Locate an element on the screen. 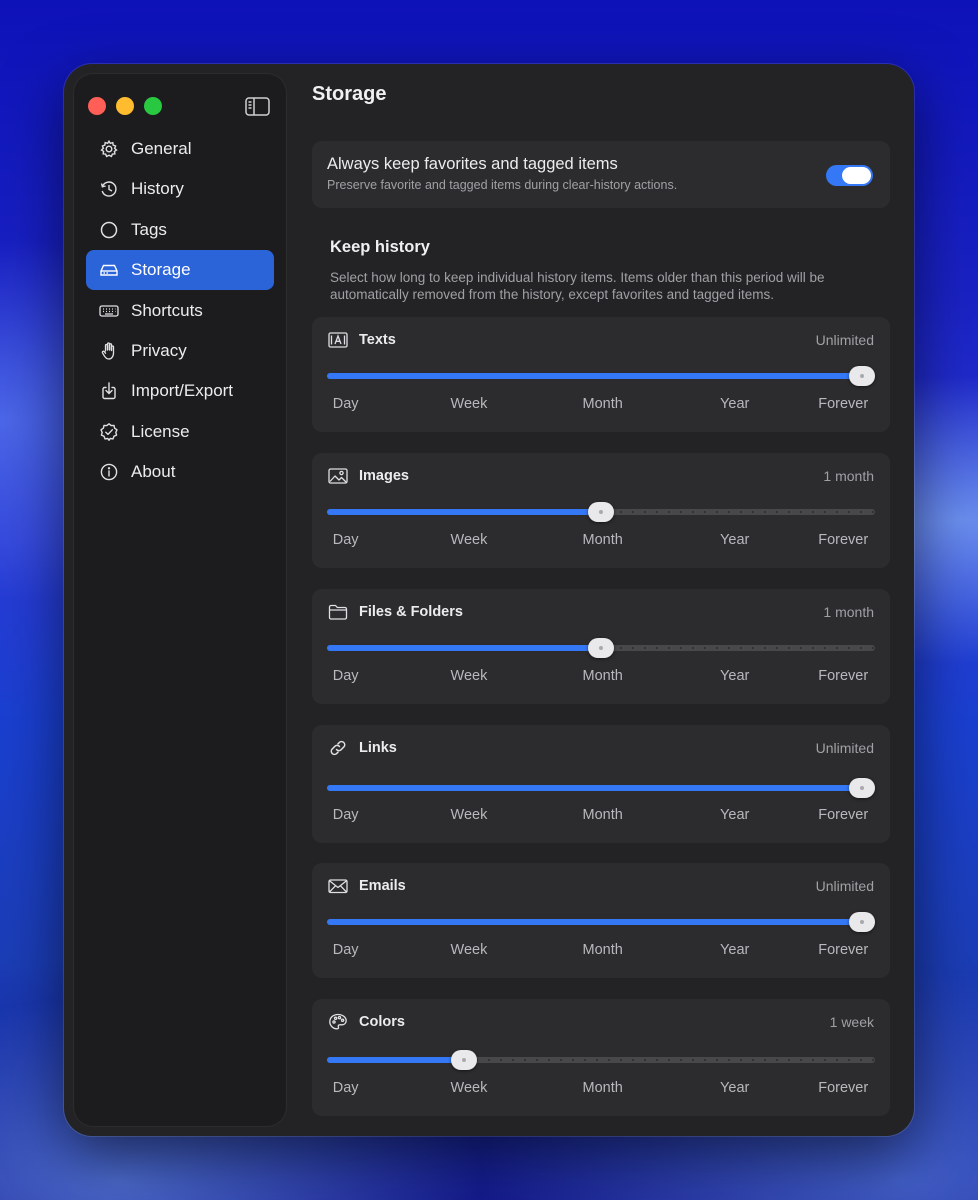 The height and width of the screenshot is (1200, 978). clock-history-icon is located at coordinates (108, 189).